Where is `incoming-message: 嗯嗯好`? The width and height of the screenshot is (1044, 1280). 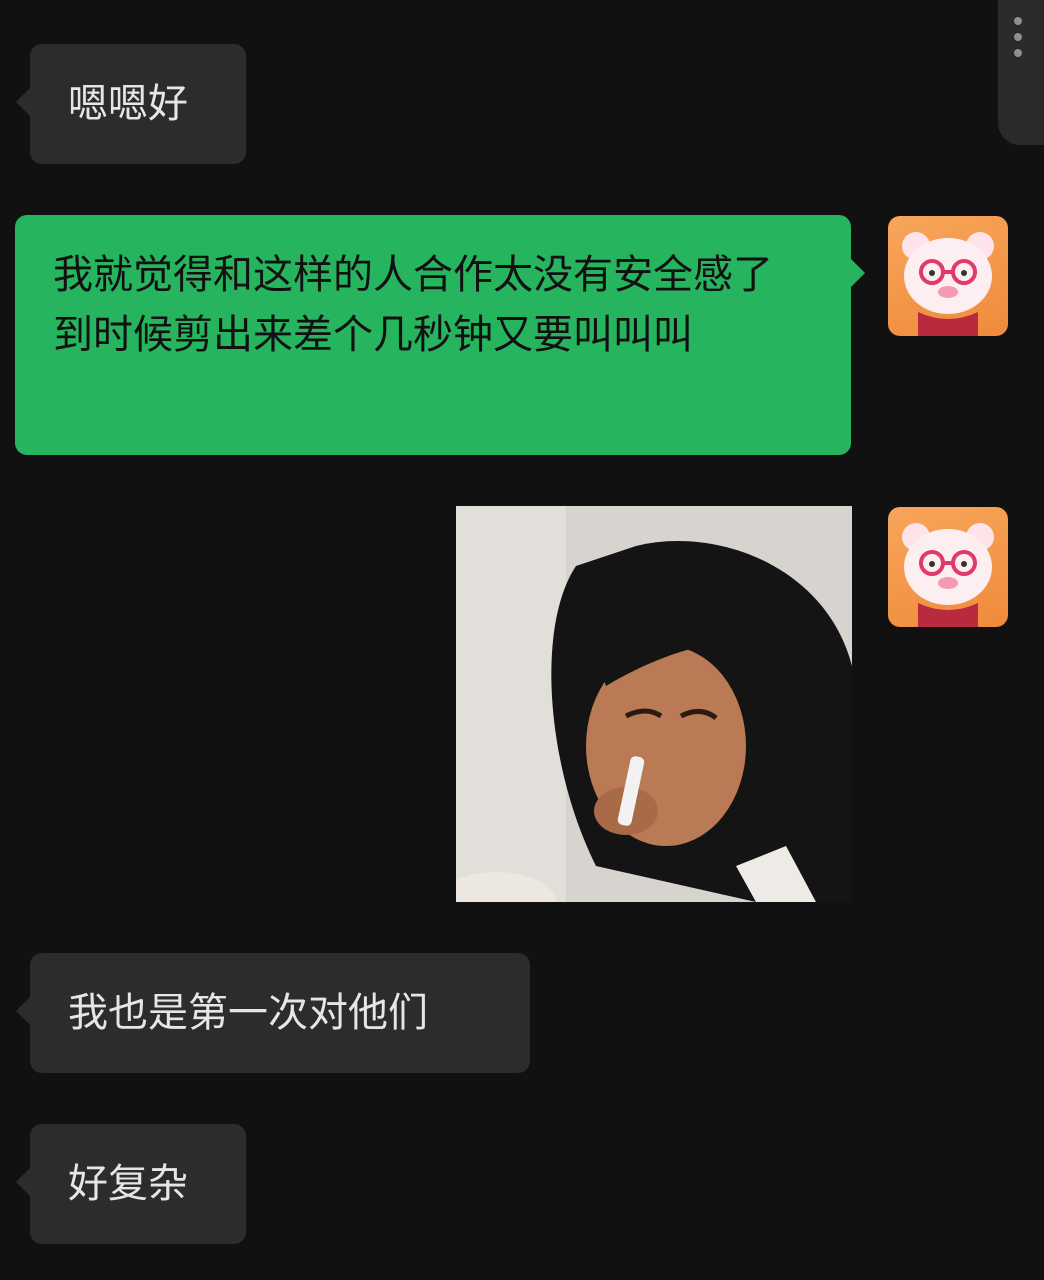 incoming-message: 嗯嗯好 is located at coordinates (131, 104).